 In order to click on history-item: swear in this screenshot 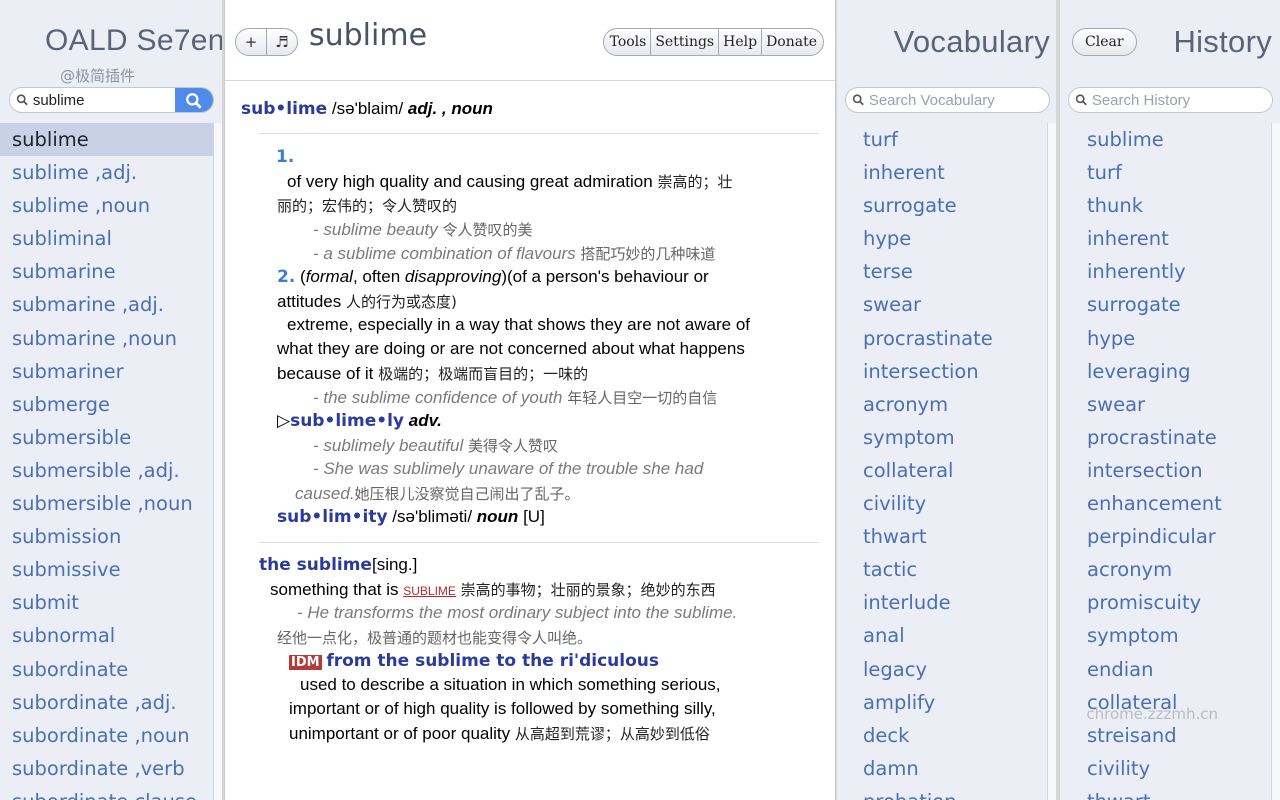, I will do `click(1165, 404)`.